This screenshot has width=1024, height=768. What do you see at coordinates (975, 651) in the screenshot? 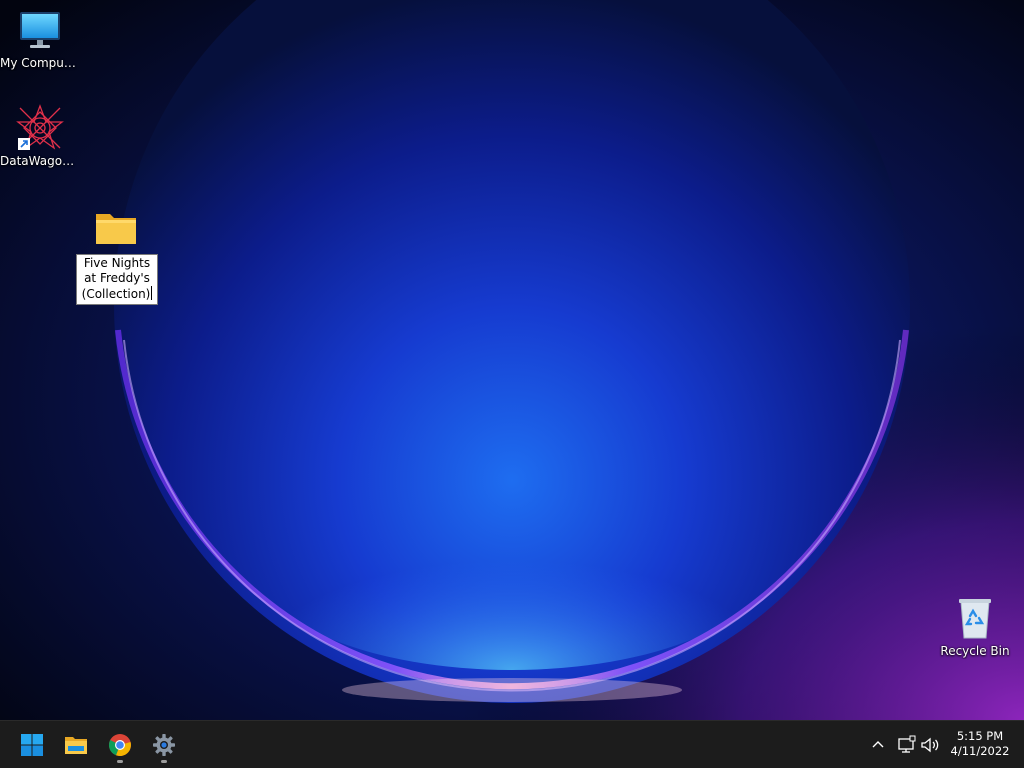
I see `desktop-icon-label: Recycle Bin` at bounding box center [975, 651].